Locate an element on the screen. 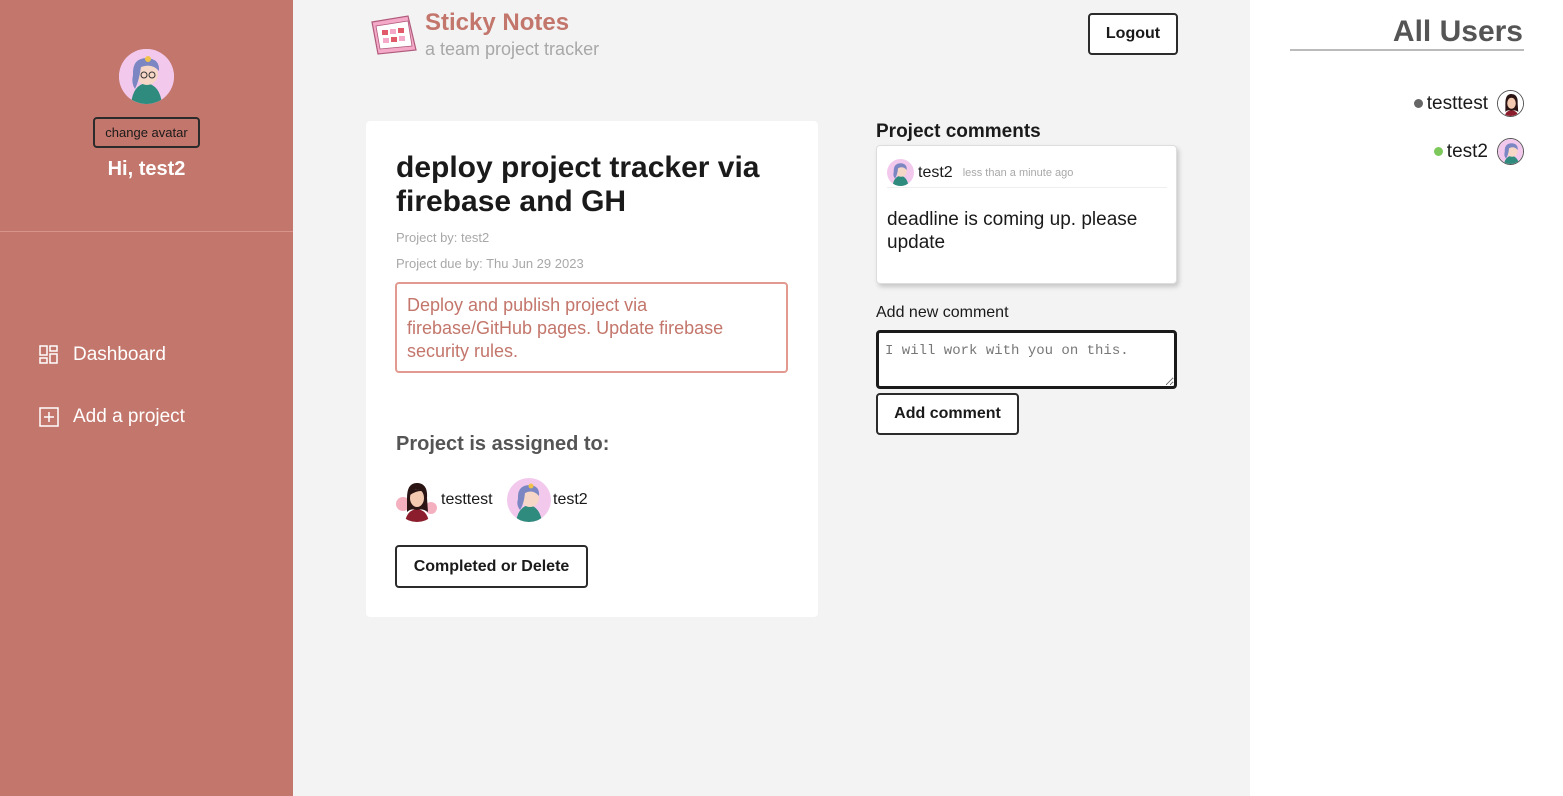 The image size is (1563, 796). brand-title: Sticky Notes is located at coordinates (497, 22).